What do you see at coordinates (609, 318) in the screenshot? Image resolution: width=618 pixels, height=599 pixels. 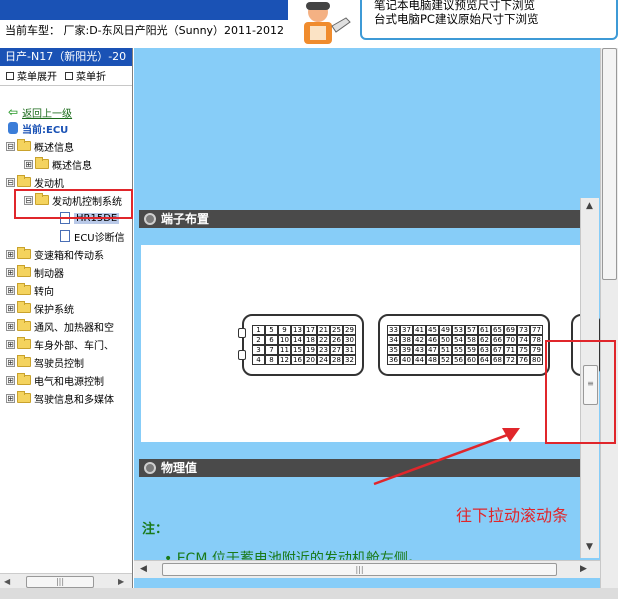 I see `outer-vertical-scrollbar` at bounding box center [609, 318].